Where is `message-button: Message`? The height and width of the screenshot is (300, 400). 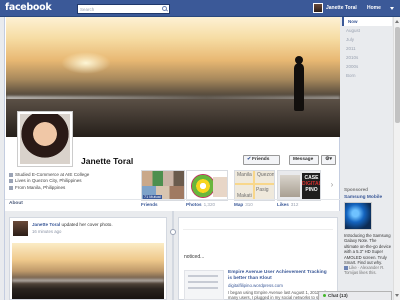
message-button: Message is located at coordinates (304, 160).